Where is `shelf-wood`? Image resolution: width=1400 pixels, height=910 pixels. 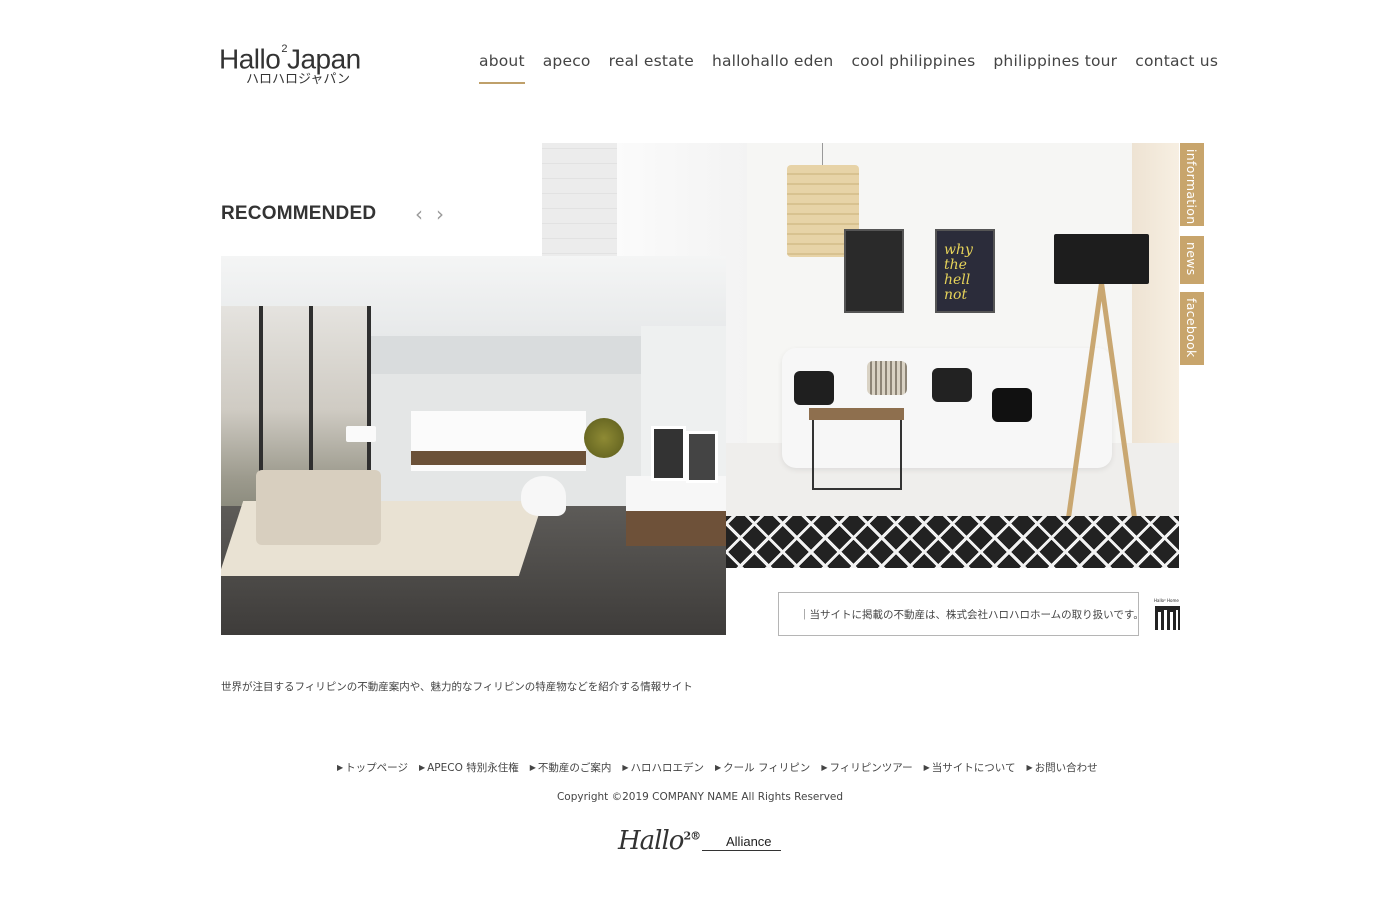
shelf-wood is located at coordinates (498, 458).